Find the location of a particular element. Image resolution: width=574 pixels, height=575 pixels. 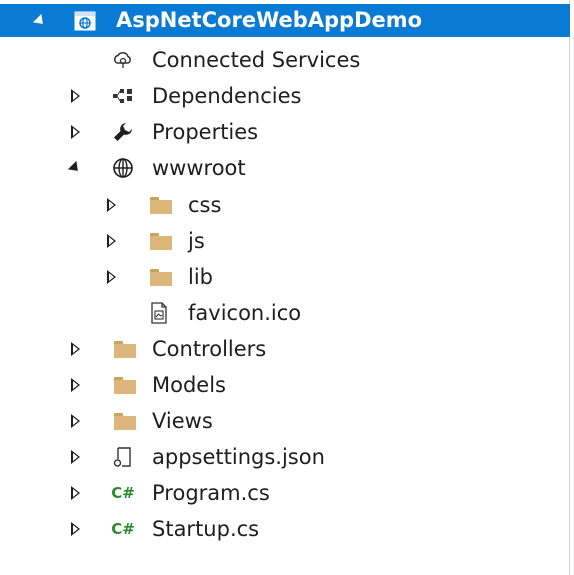

tree-item-properties: Properties is located at coordinates (285, 132).